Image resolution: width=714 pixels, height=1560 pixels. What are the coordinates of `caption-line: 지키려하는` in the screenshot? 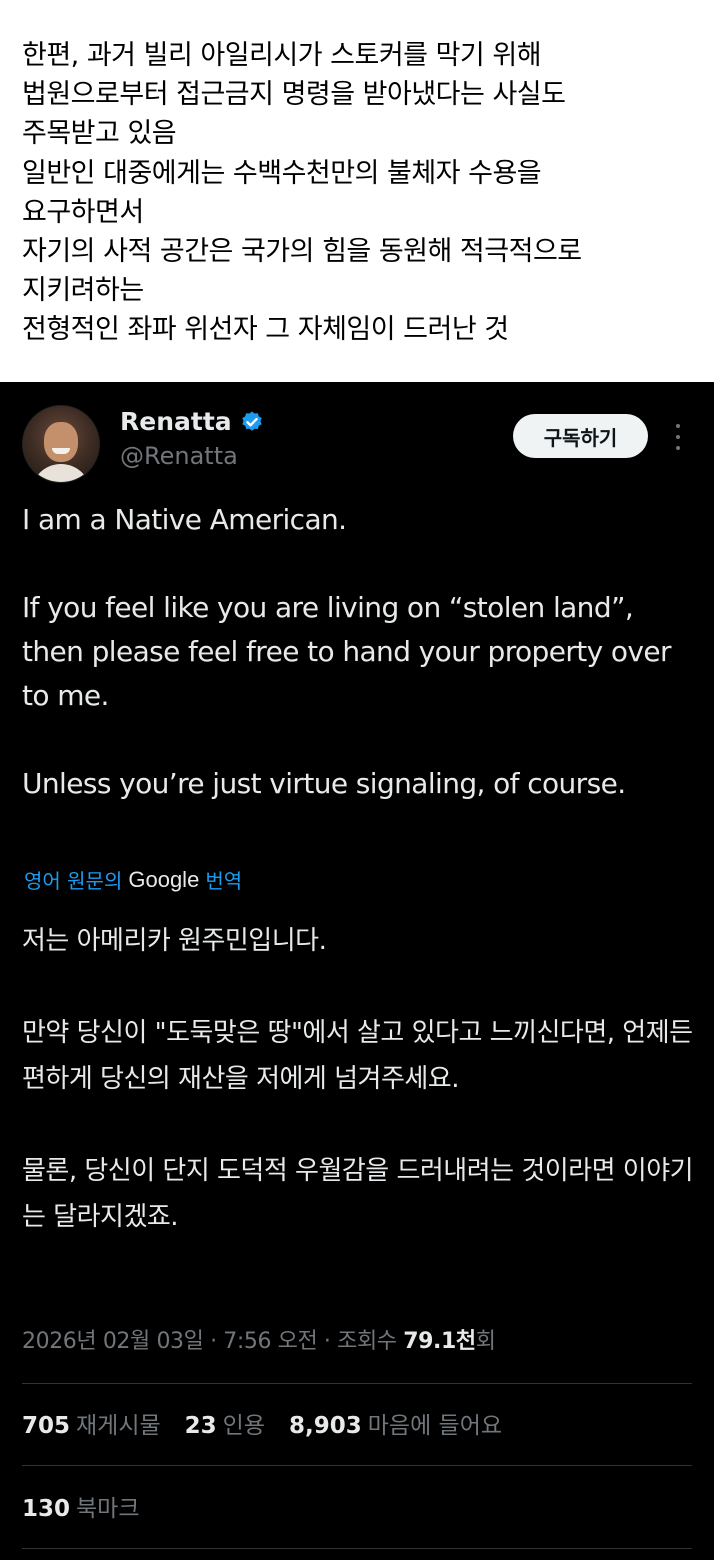 It's located at (83, 291).